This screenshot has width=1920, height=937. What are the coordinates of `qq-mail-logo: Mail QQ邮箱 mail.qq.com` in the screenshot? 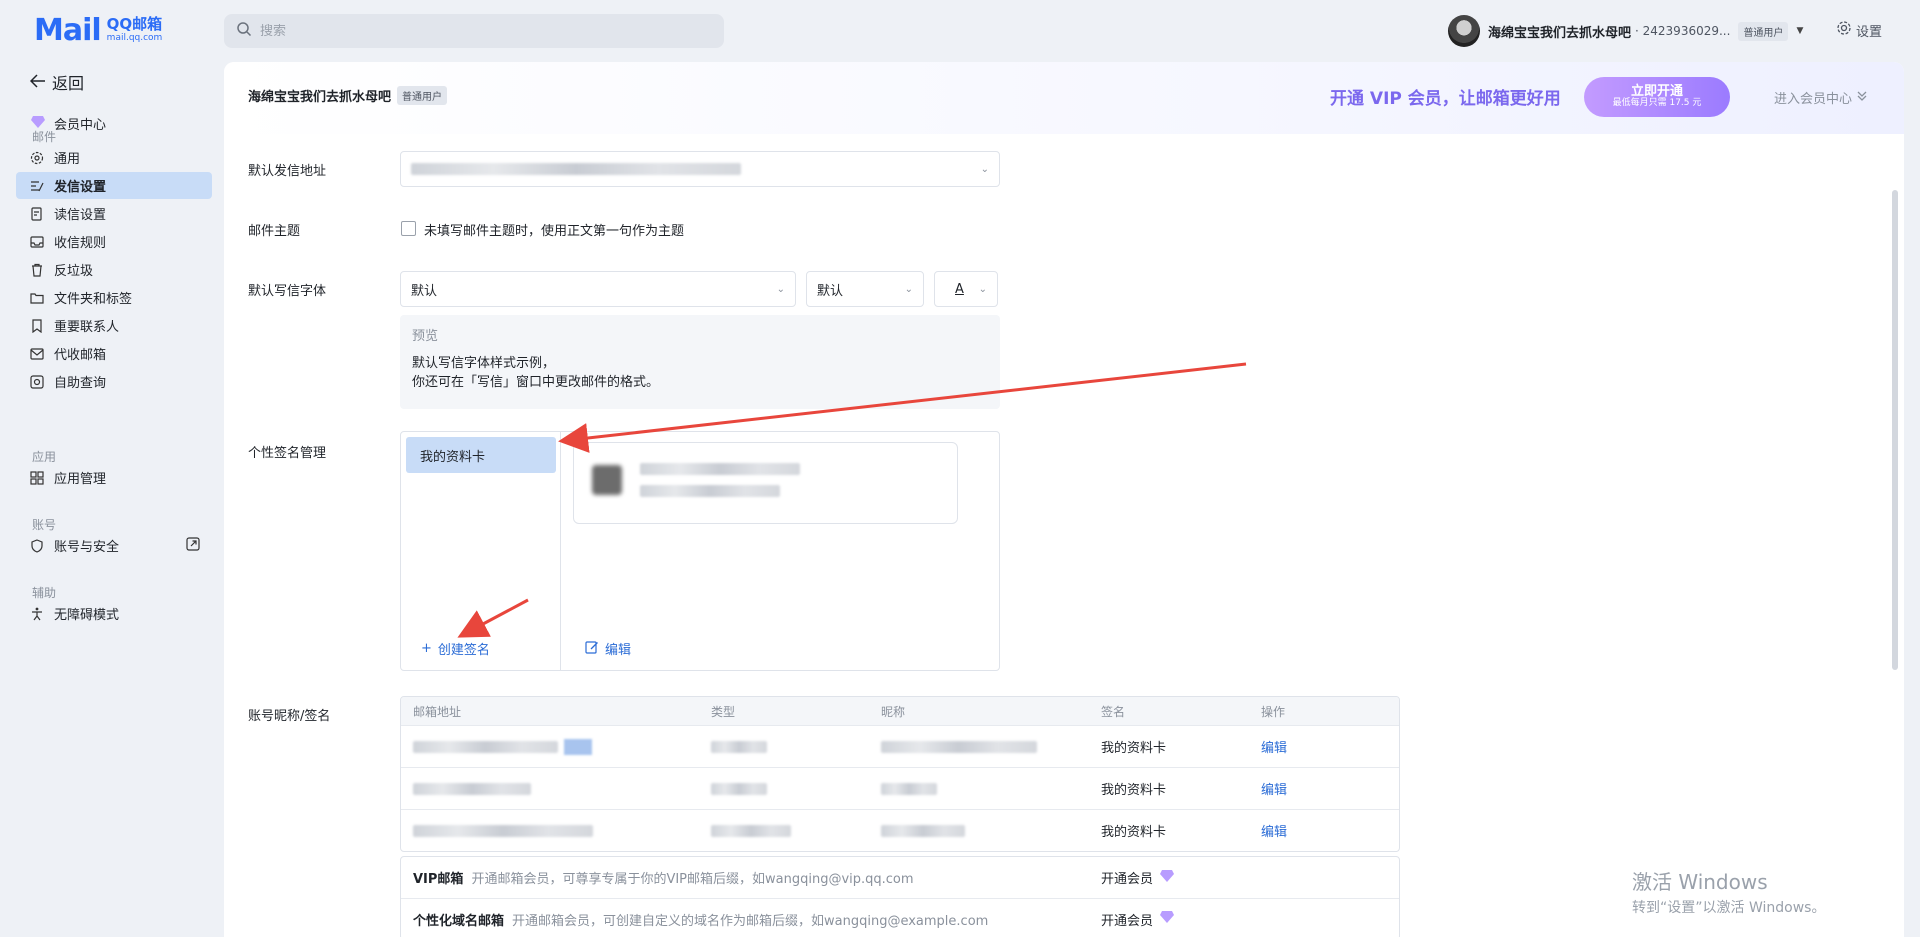 It's located at (98, 30).